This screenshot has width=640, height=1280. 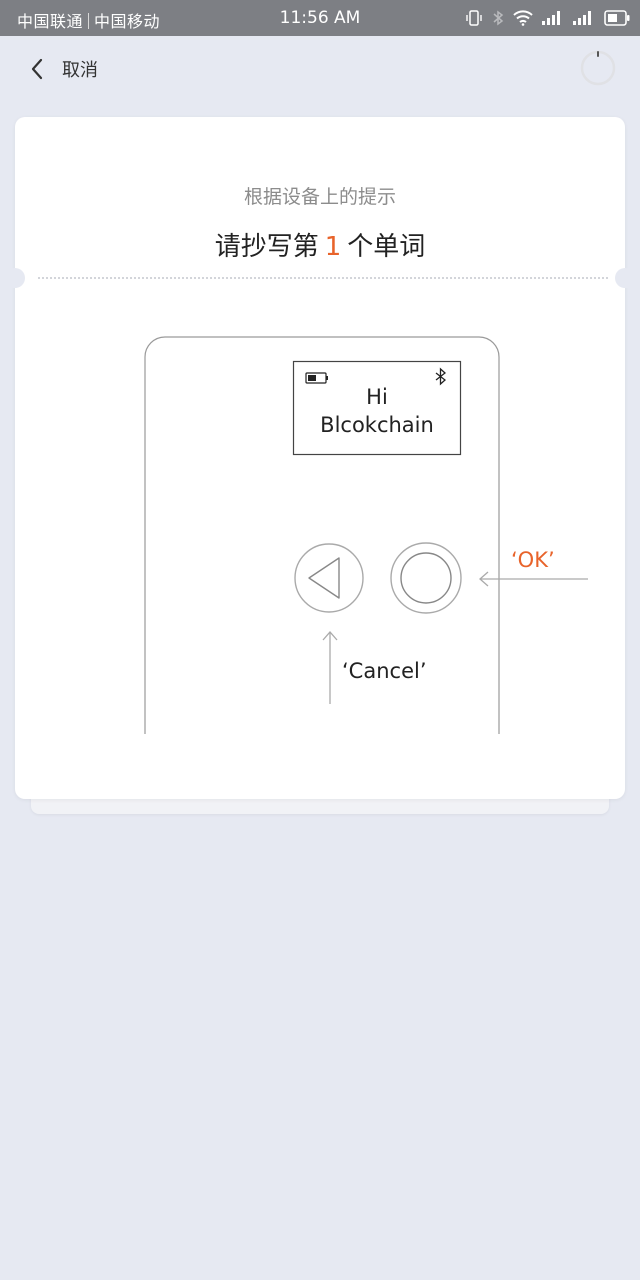 I want to click on cancel-back-button: 取消, so click(x=62, y=69).